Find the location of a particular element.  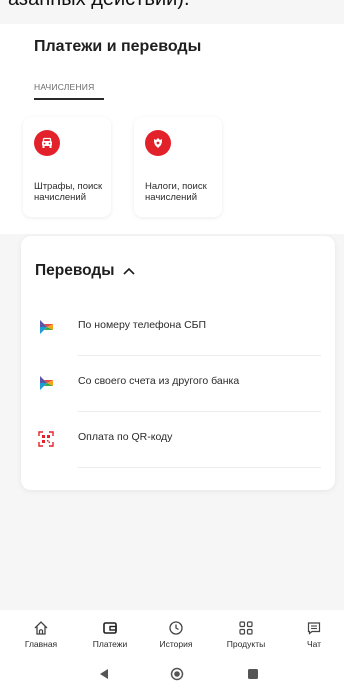

nav-label: Главная is located at coordinates (41, 644).